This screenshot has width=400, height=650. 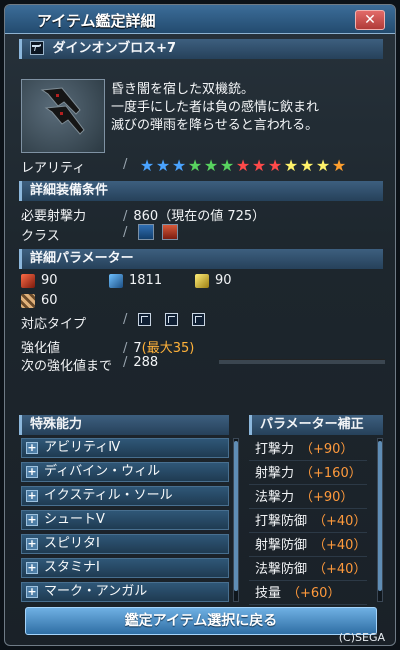 I want to click on item-name: ダインオンブロス+7, so click(x=114, y=48).